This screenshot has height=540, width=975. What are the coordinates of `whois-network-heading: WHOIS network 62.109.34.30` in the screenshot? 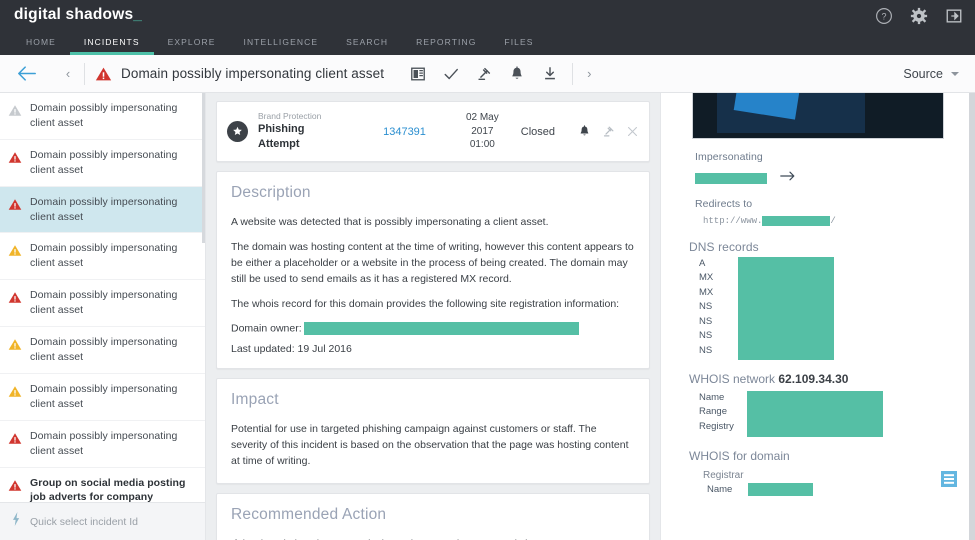 It's located at (825, 379).